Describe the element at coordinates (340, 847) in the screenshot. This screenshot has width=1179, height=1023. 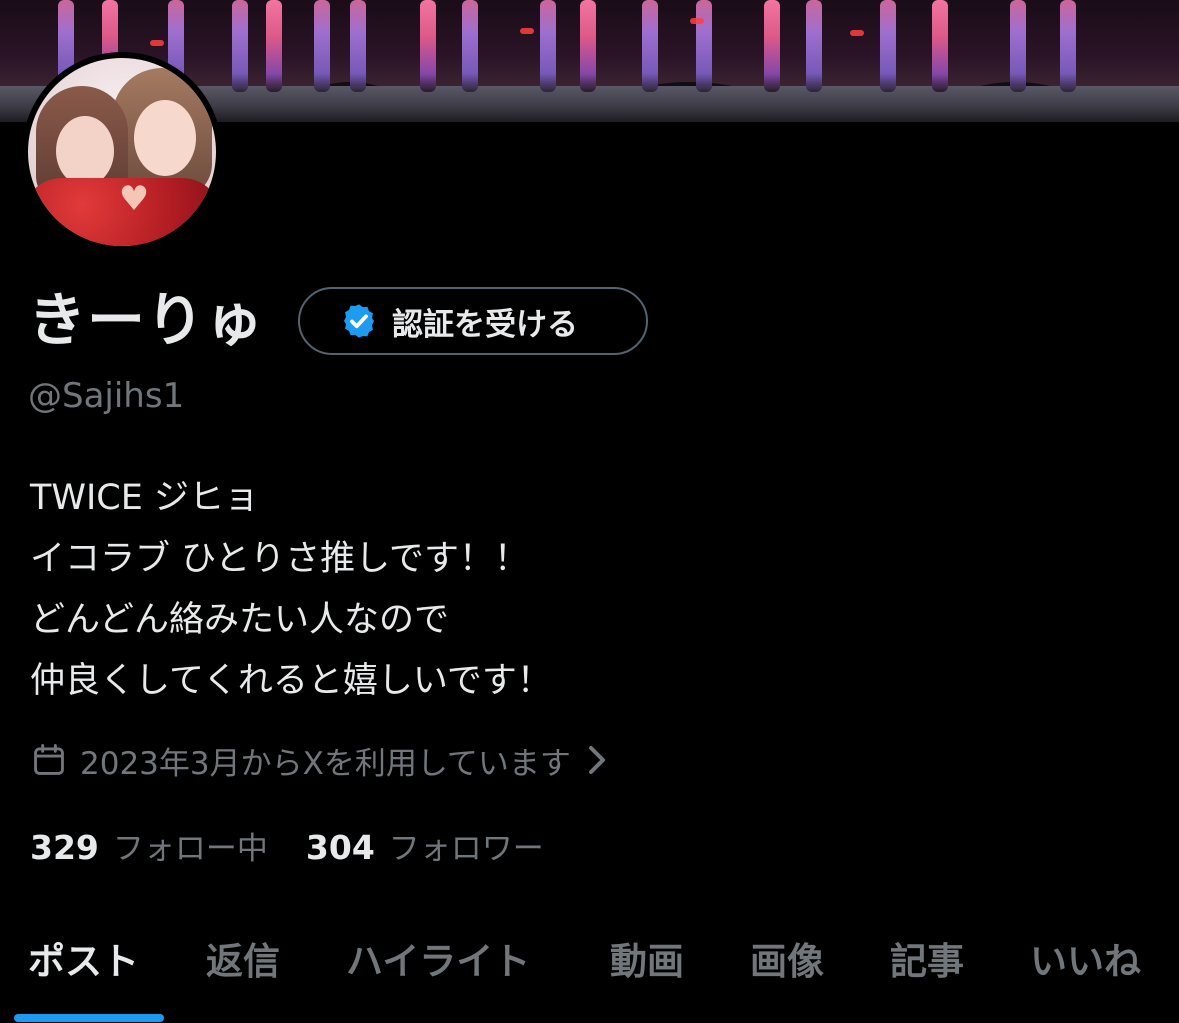
I see `followers-count: 304` at that location.